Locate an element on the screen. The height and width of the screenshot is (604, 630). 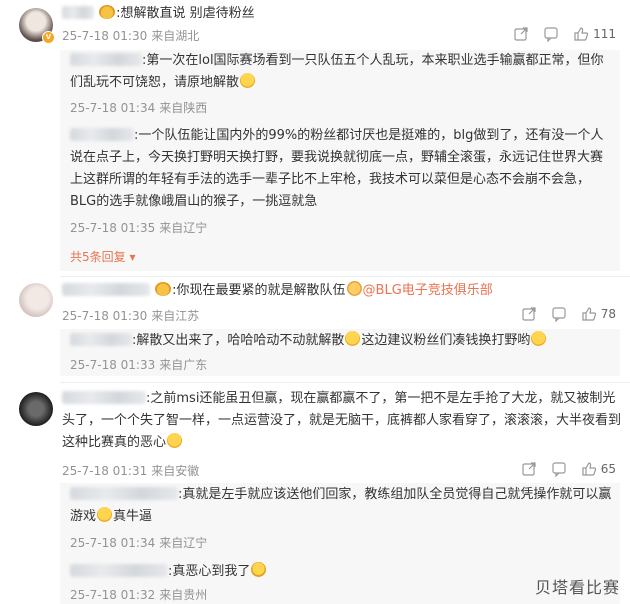
comment-actions: 65 is located at coordinates (561, 469).